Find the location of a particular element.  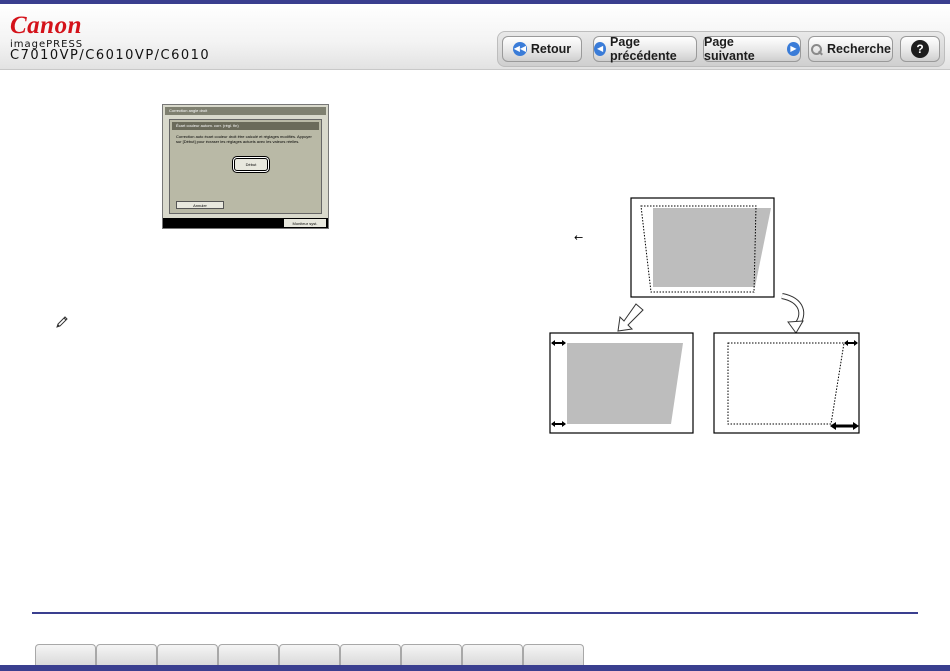

canon-logo: Canon is located at coordinates (46, 25).